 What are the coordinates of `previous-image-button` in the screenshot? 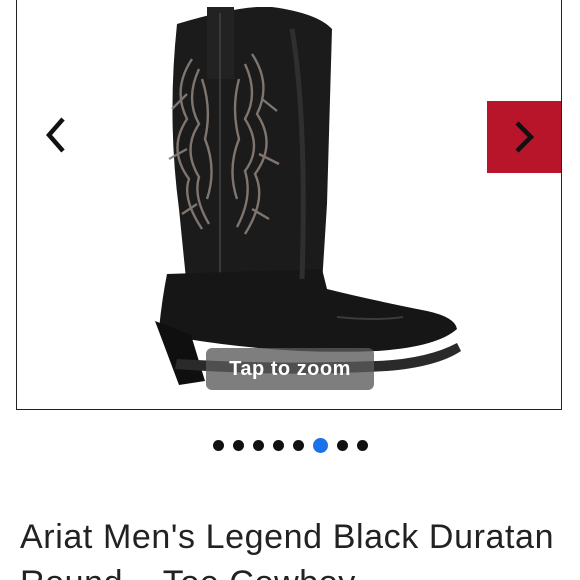 It's located at (56, 136).